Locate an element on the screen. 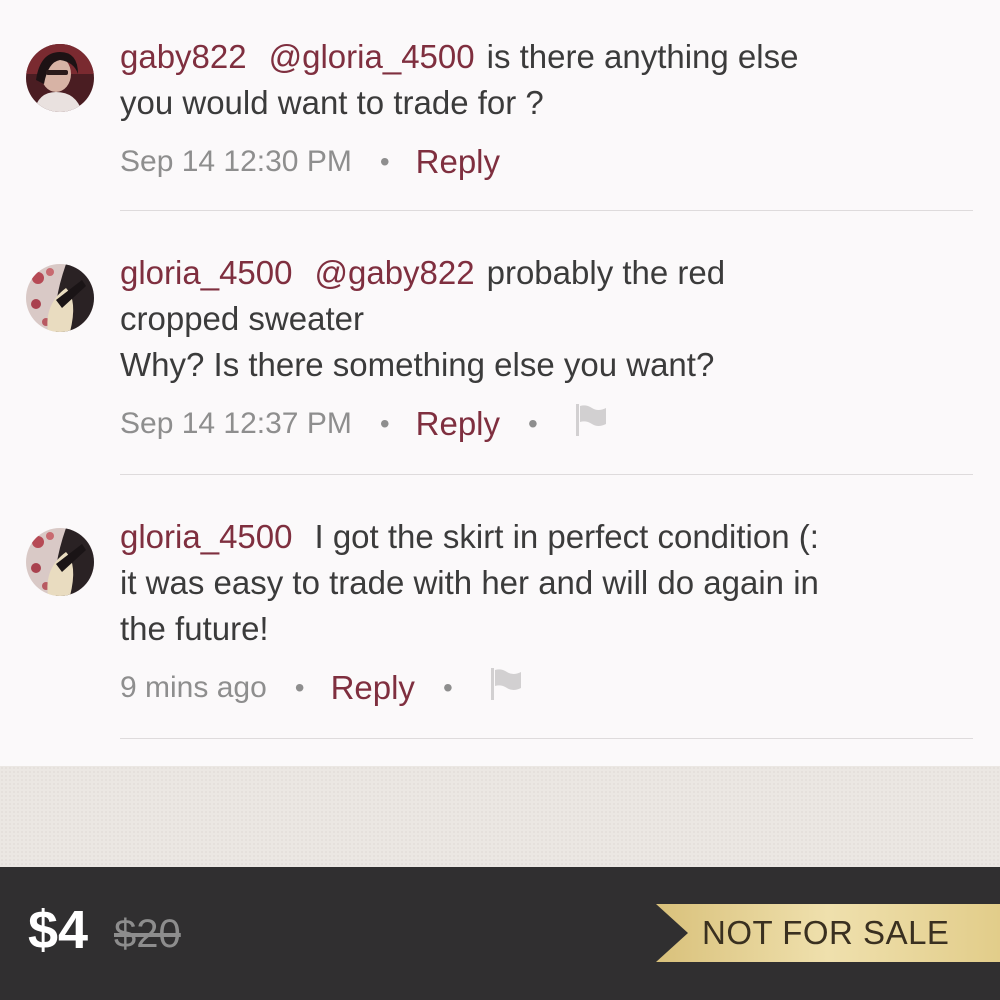  comment-body-continued: you would want to trade for ? is located at coordinates (332, 102).